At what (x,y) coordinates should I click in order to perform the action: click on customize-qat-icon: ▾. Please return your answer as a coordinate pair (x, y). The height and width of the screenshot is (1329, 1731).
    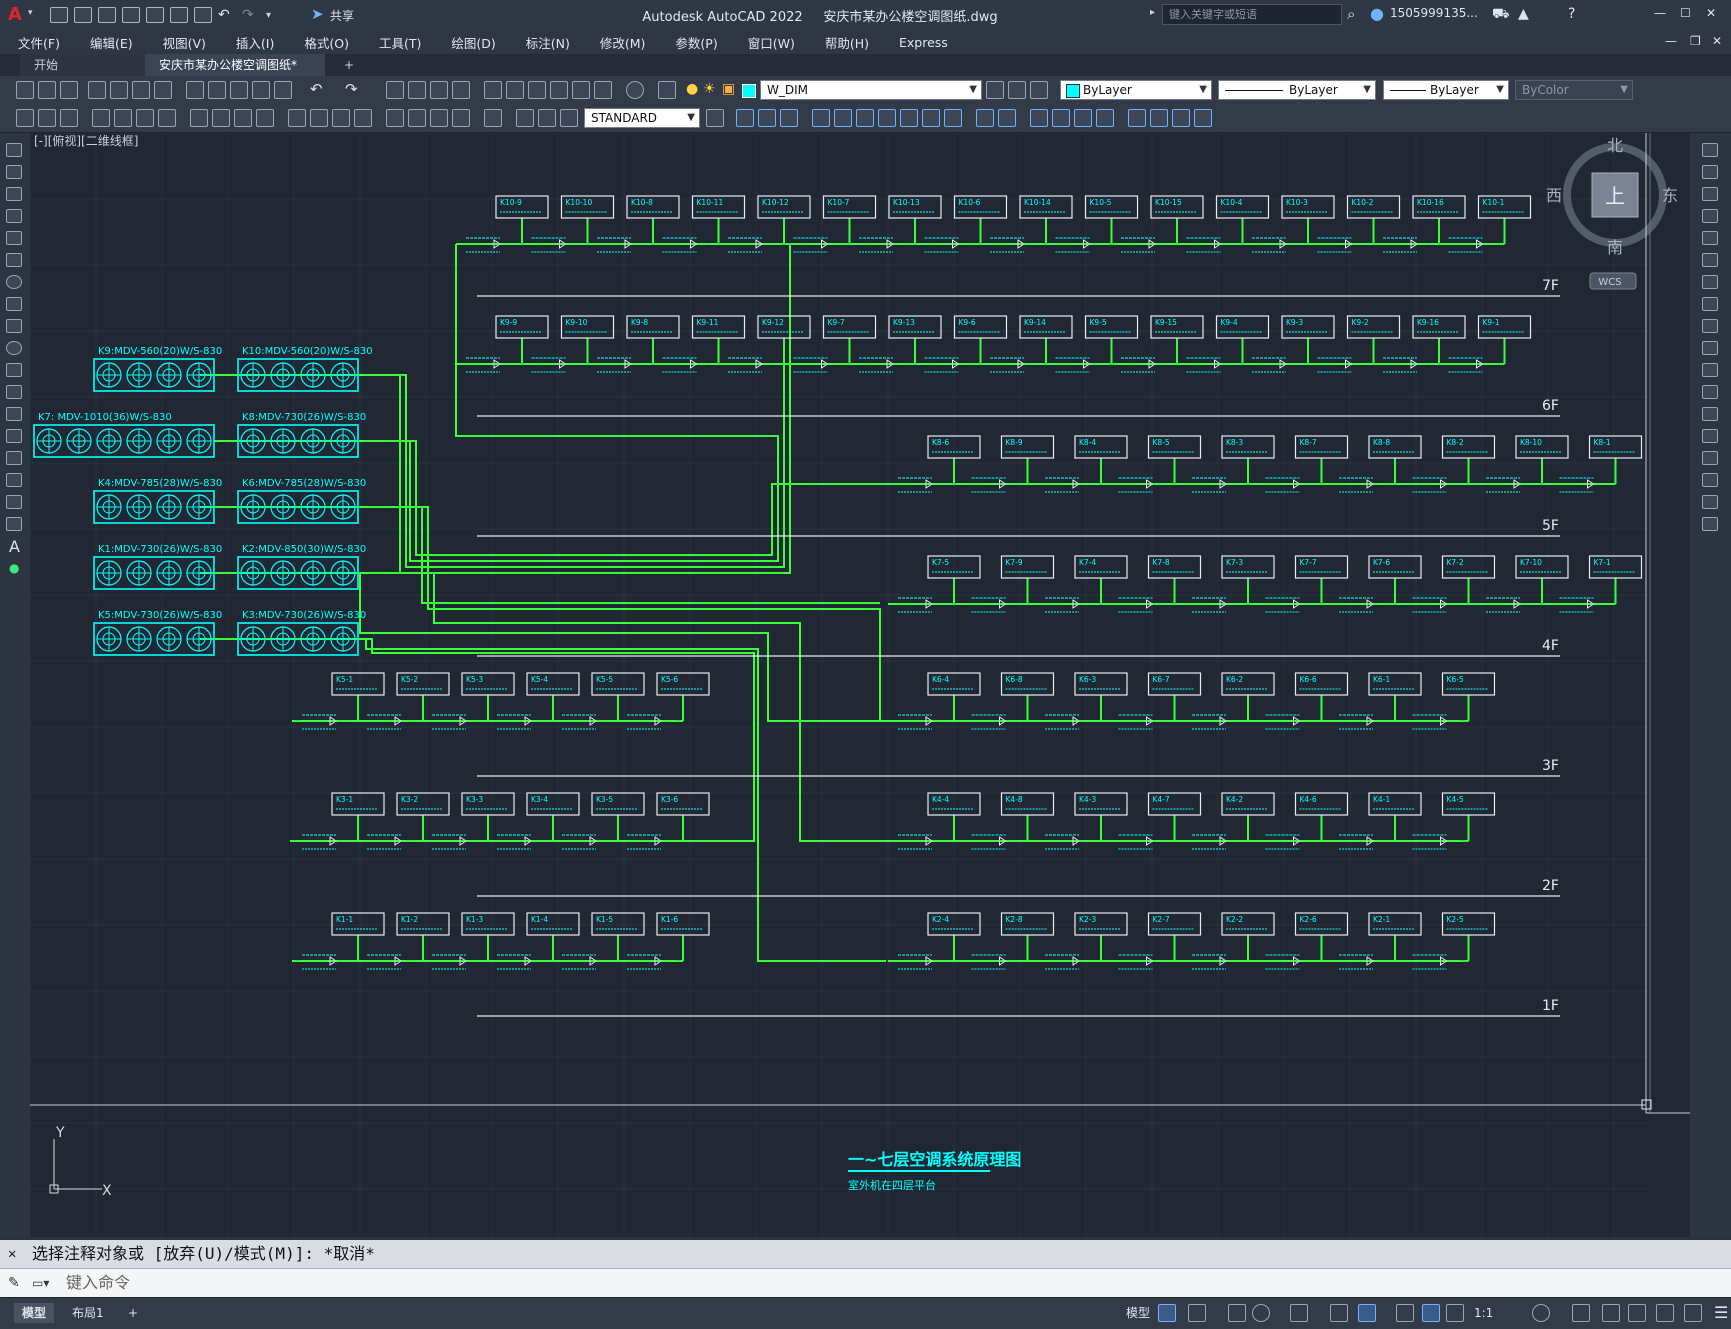
    Looking at the image, I should click on (272, 15).